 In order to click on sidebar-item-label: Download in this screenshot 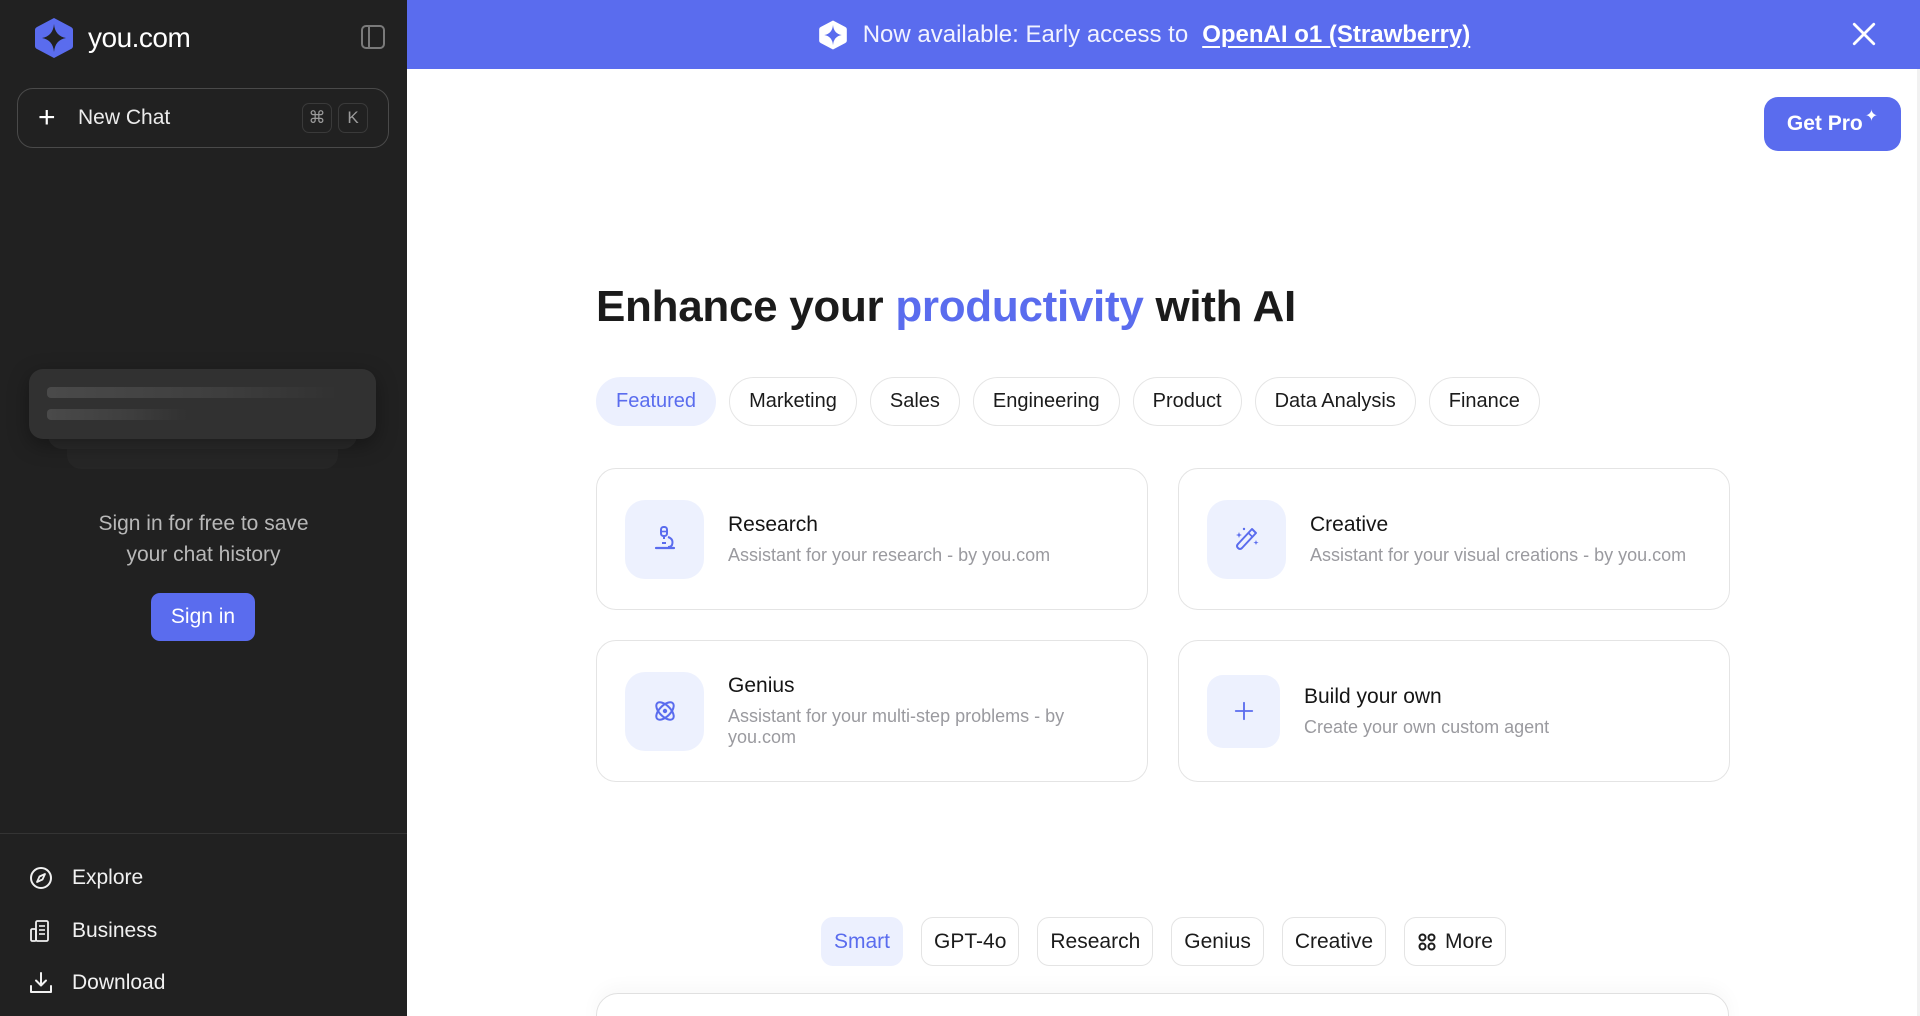, I will do `click(119, 982)`.